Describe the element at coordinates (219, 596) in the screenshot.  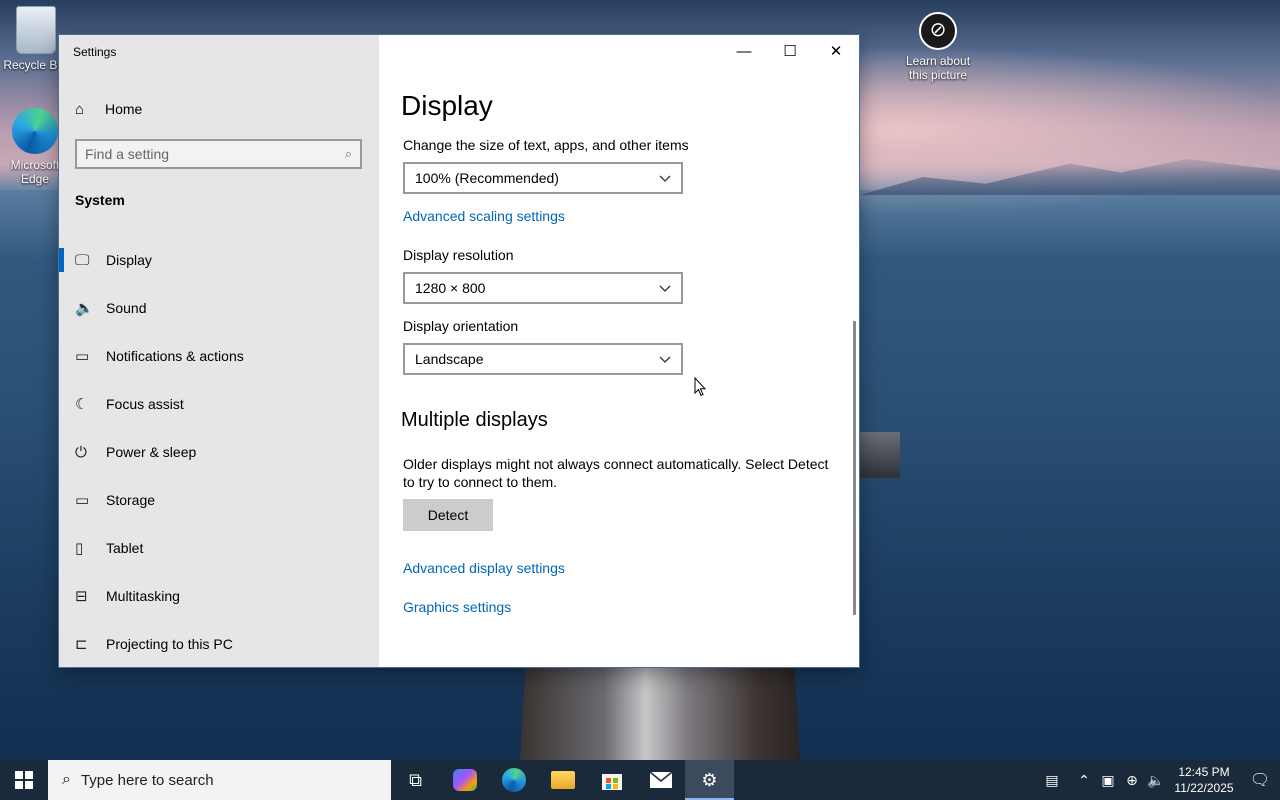
I see `sidebar-item-multitasking: ⊟ Multitasking` at that location.